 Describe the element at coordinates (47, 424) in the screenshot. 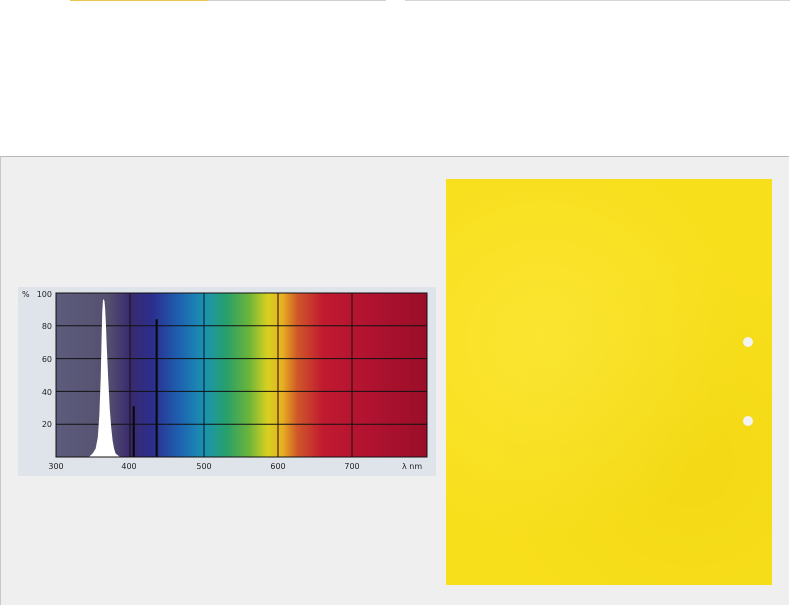

I see `y-tick-label-20: 20` at that location.